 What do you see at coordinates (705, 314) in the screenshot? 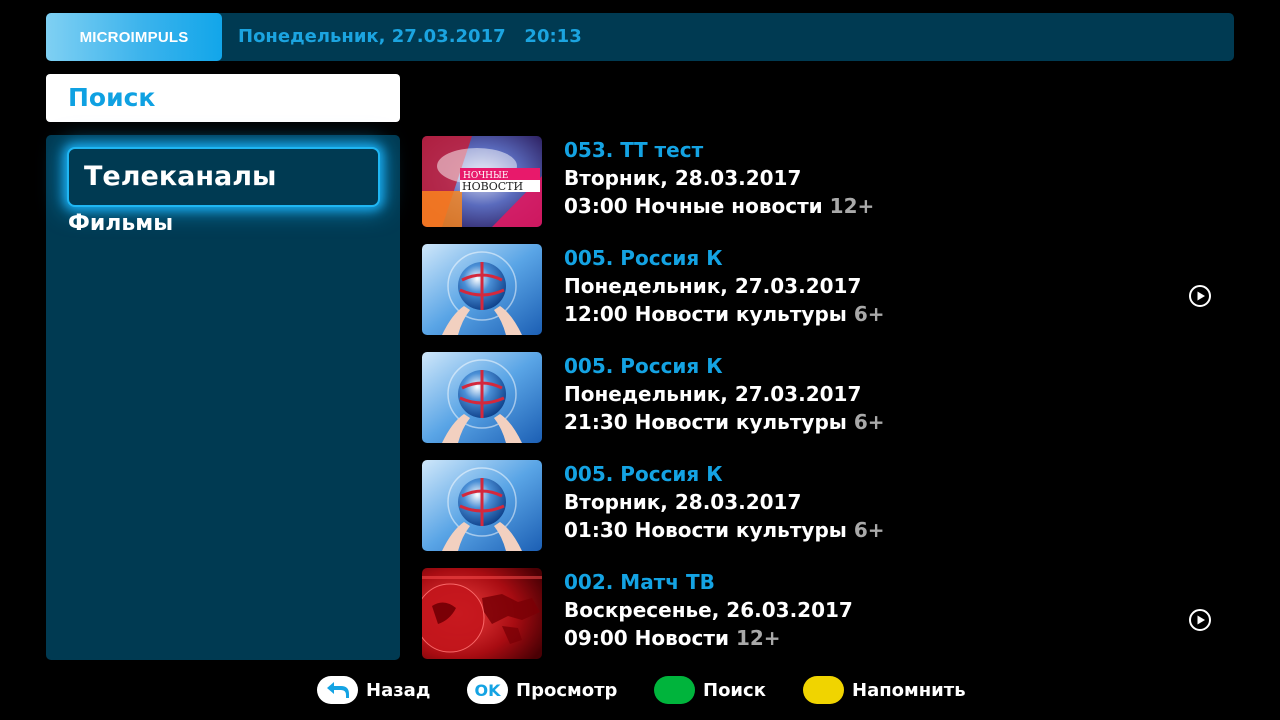
I see `time-title-text: 12:00 Новости культуры` at bounding box center [705, 314].